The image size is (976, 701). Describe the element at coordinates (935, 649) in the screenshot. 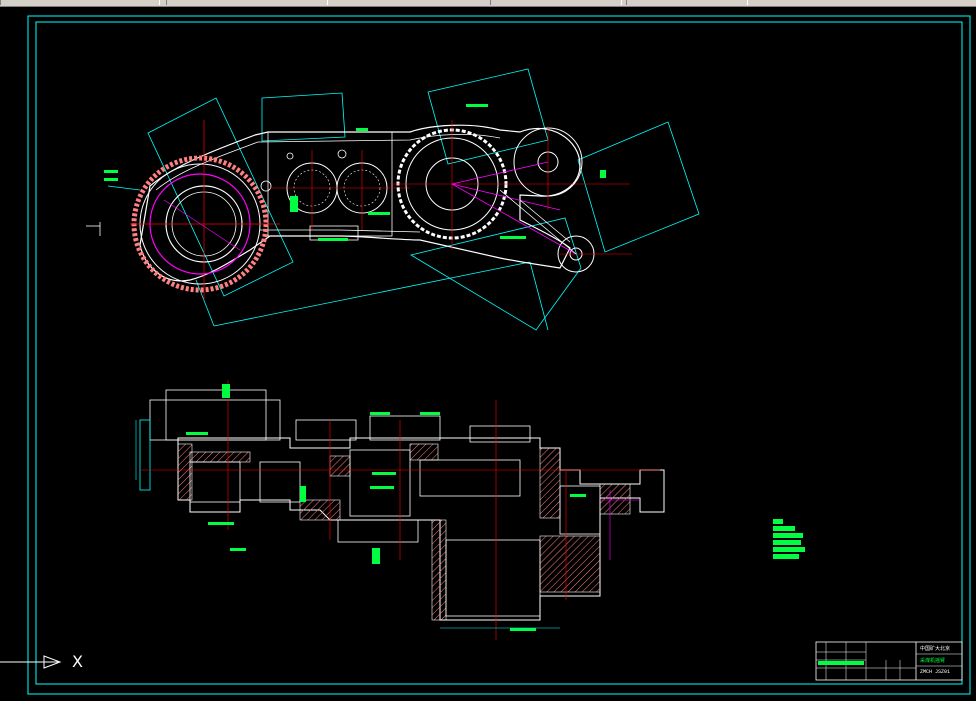

I see `title-block-school: 中国矿大北京` at that location.